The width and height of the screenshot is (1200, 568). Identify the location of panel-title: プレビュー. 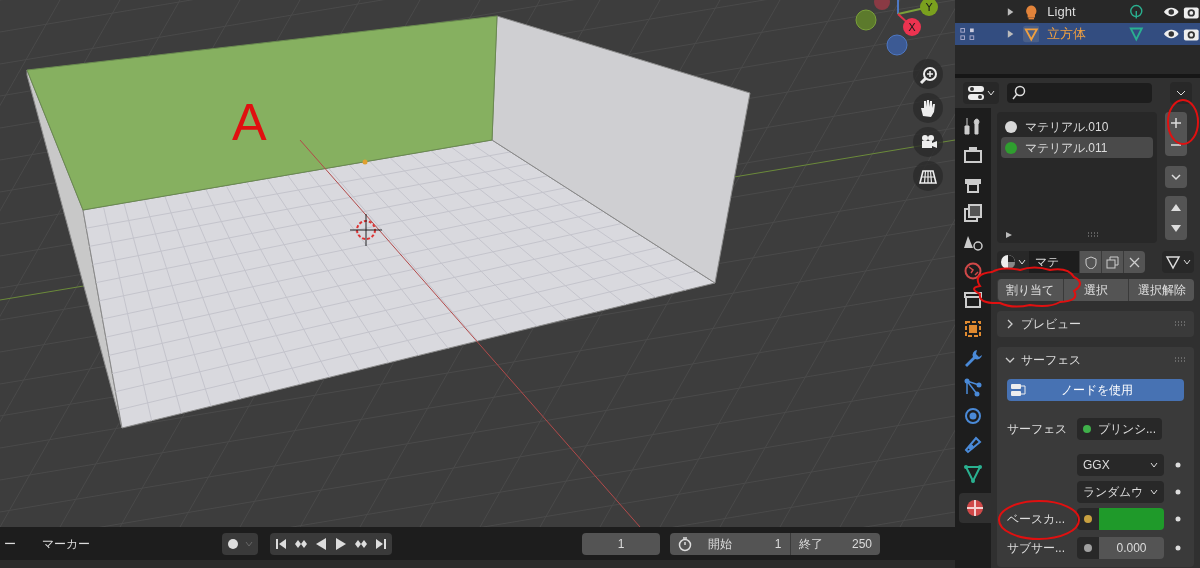
(1051, 324).